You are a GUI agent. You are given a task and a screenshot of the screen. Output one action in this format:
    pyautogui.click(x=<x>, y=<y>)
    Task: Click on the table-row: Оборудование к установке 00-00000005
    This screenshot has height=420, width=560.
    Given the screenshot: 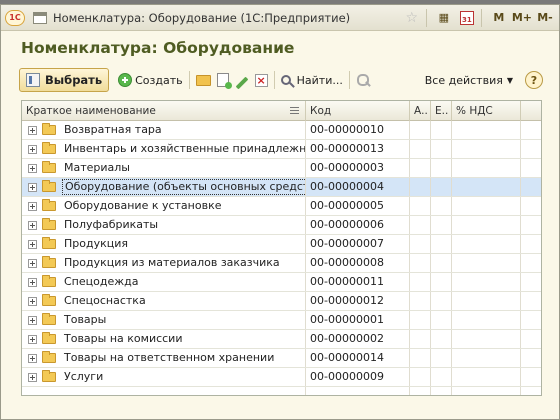 What is the action you would take?
    pyautogui.click(x=281, y=206)
    